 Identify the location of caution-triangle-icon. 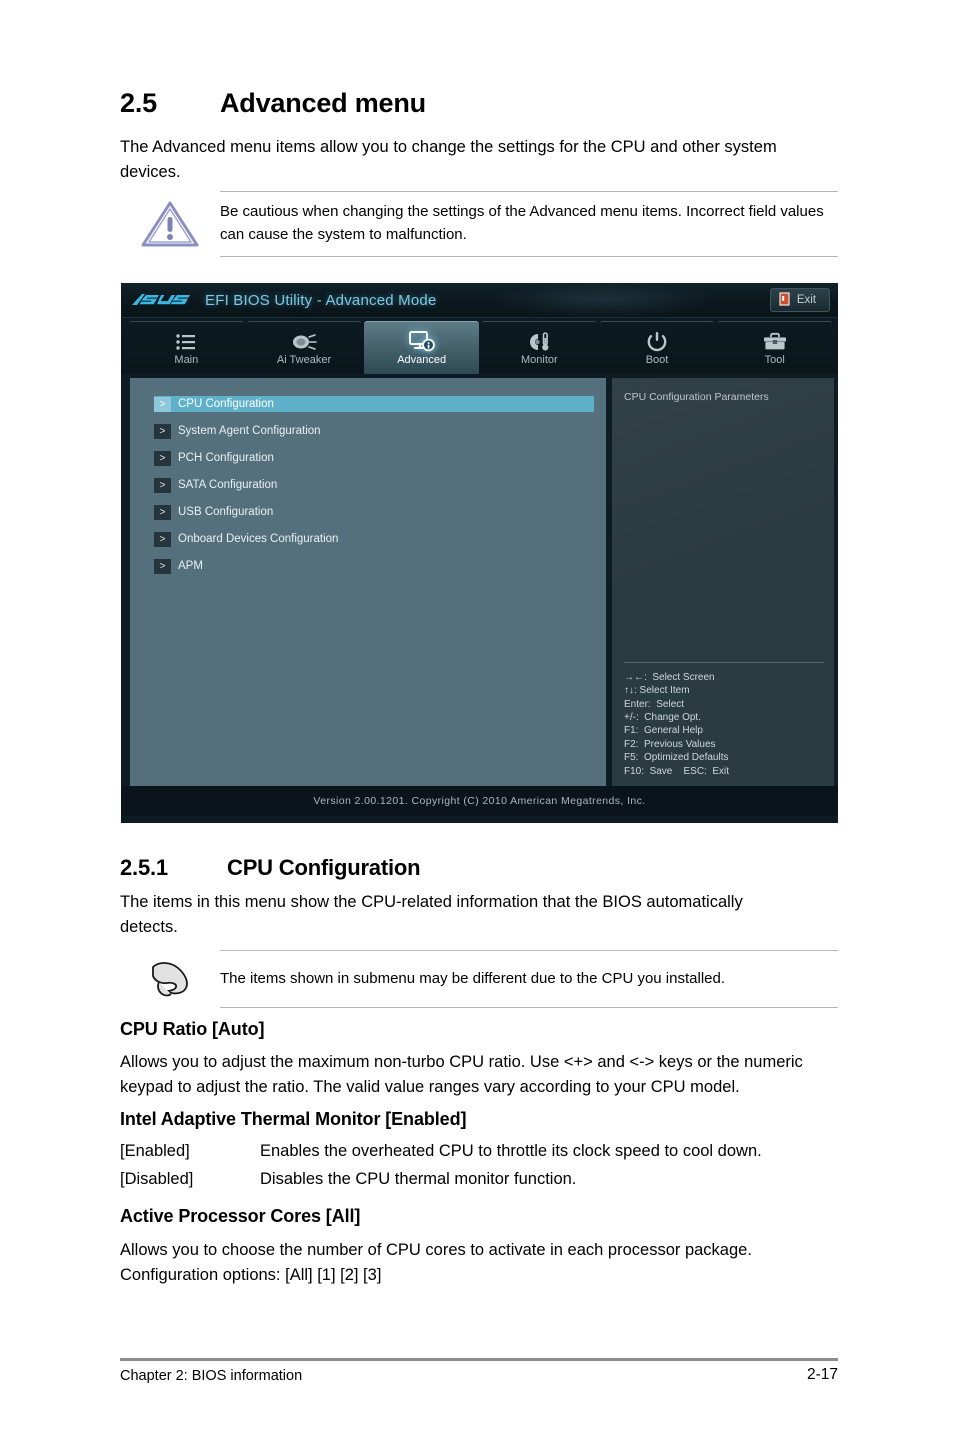
(170, 224).